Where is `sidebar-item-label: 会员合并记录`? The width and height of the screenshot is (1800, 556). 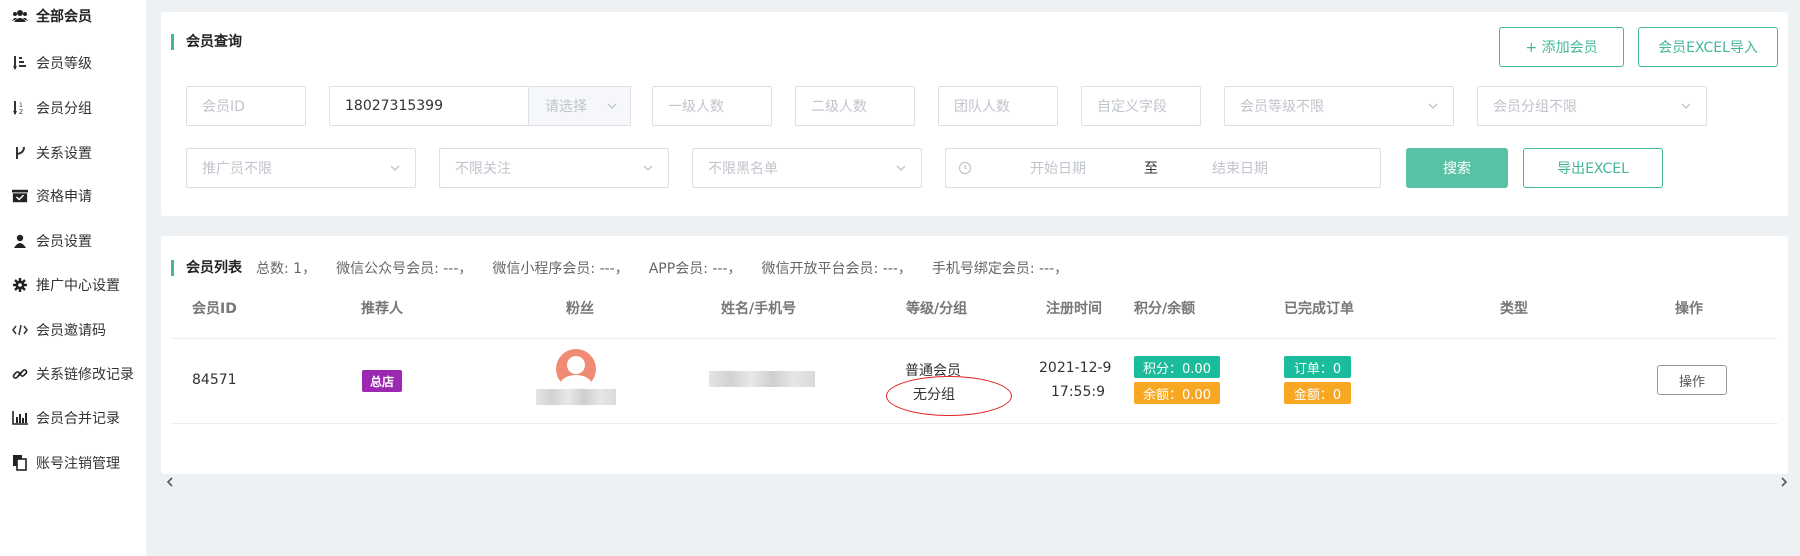 sidebar-item-label: 会员合并记录 is located at coordinates (78, 419).